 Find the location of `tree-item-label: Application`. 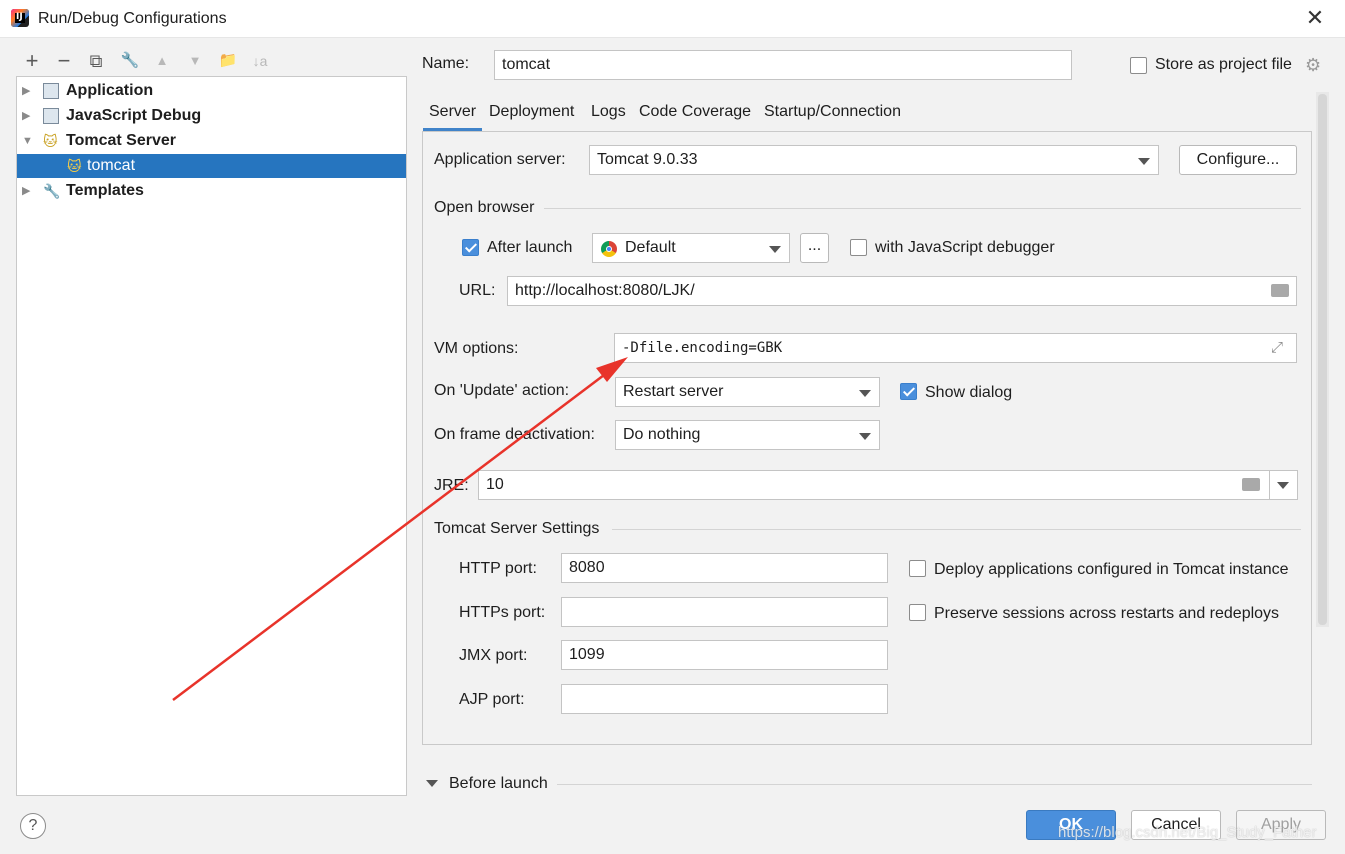

tree-item-label: Application is located at coordinates (110, 90).